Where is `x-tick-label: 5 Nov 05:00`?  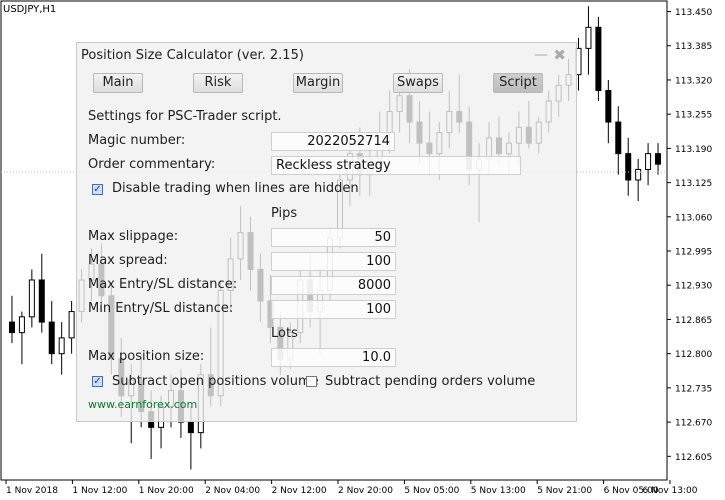
x-tick-label: 5 Nov 05:00 is located at coordinates (431, 491).